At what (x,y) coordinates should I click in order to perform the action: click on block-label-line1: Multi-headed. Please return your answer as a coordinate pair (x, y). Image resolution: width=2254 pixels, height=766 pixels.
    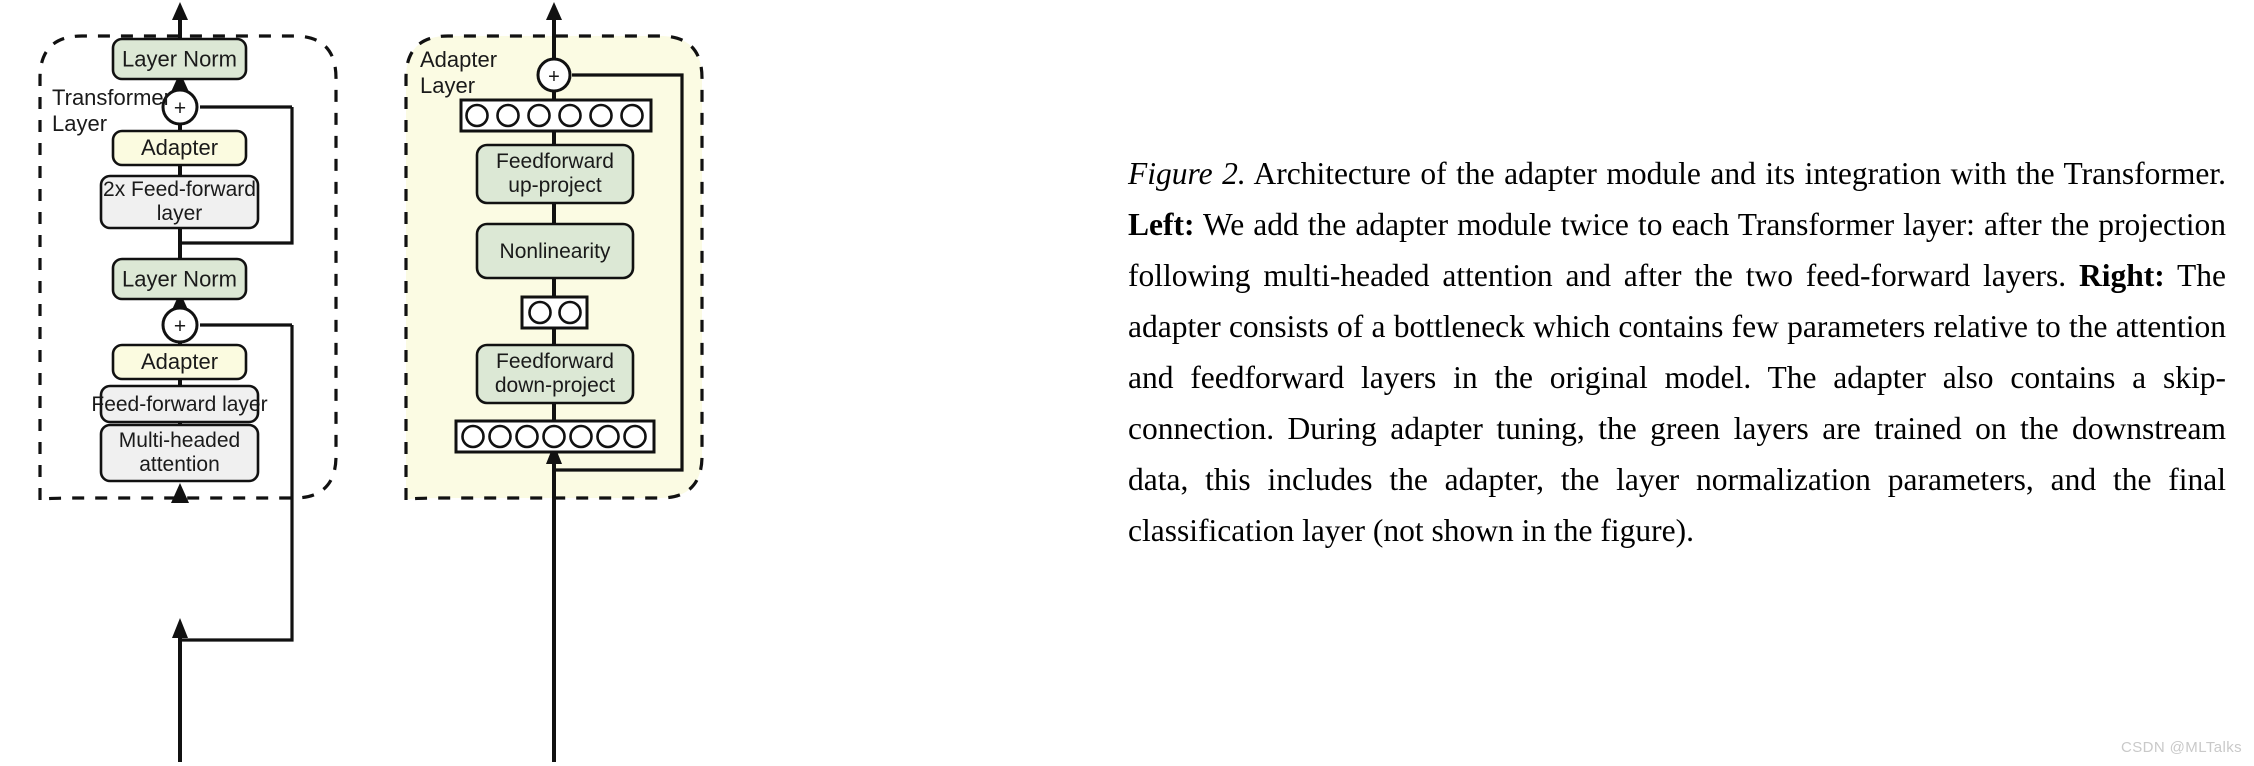
    Looking at the image, I should click on (179, 440).